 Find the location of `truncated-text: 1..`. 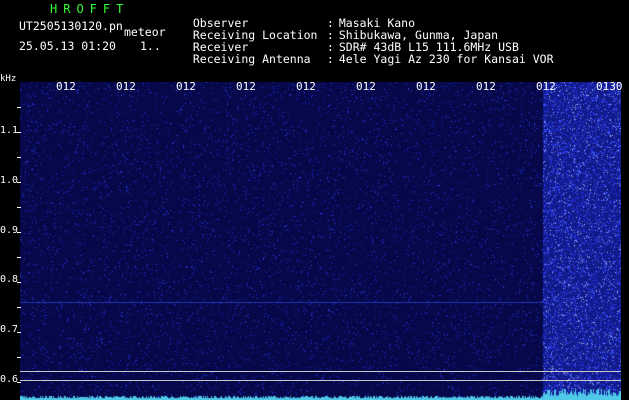

truncated-text: 1.. is located at coordinates (150, 46).